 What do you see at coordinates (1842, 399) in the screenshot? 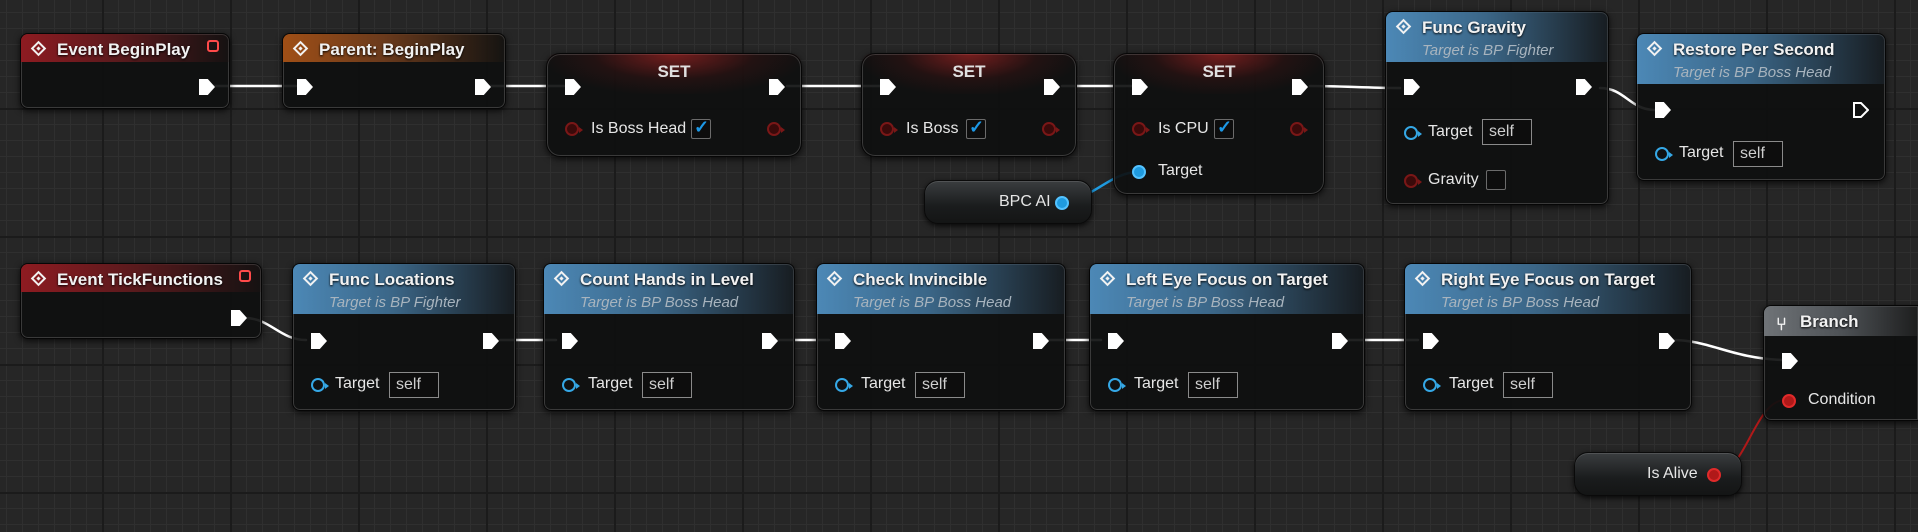
I see `condition-label: Condition` at bounding box center [1842, 399].